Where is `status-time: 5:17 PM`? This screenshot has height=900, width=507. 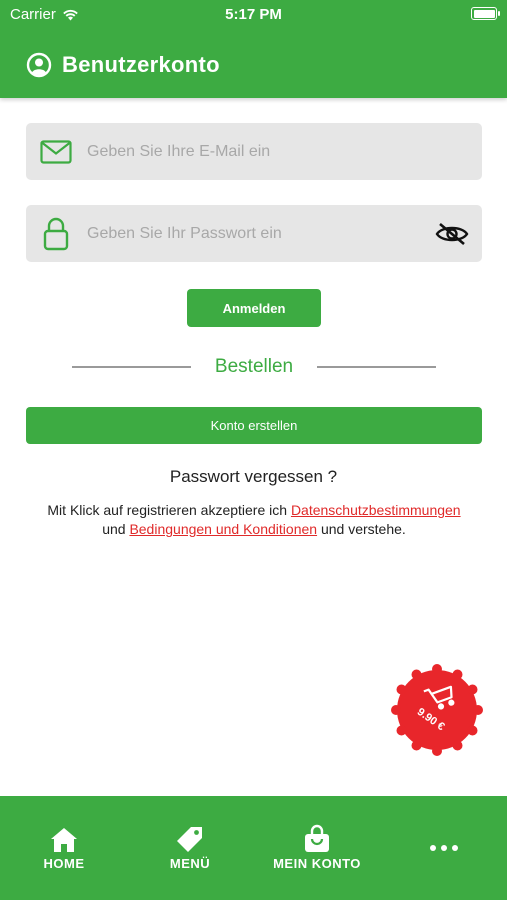 status-time: 5:17 PM is located at coordinates (253, 14).